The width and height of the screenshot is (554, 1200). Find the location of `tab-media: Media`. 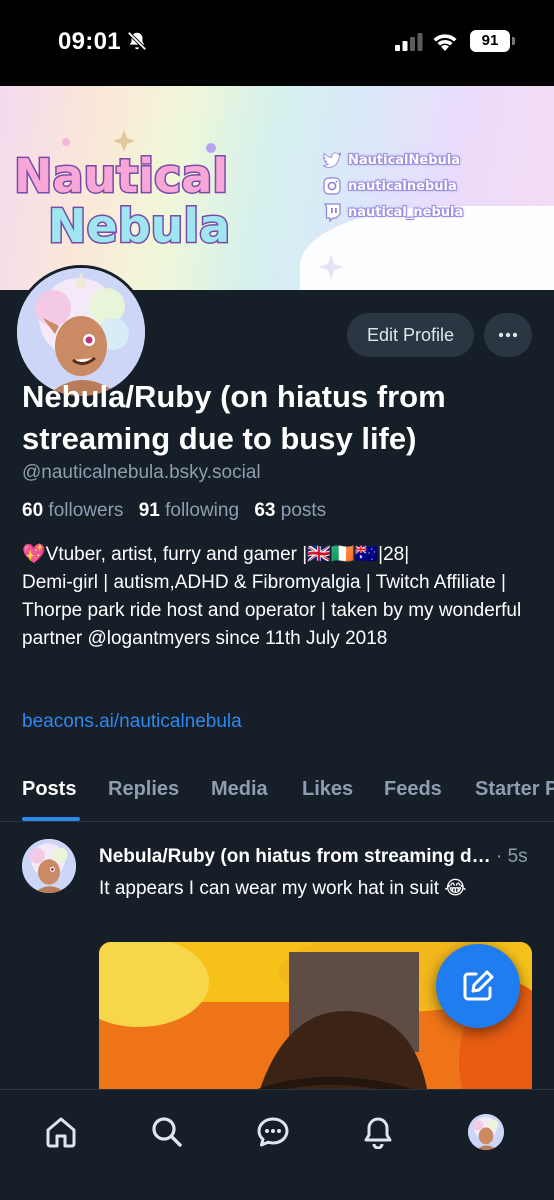

tab-media: Media is located at coordinates (239, 789).